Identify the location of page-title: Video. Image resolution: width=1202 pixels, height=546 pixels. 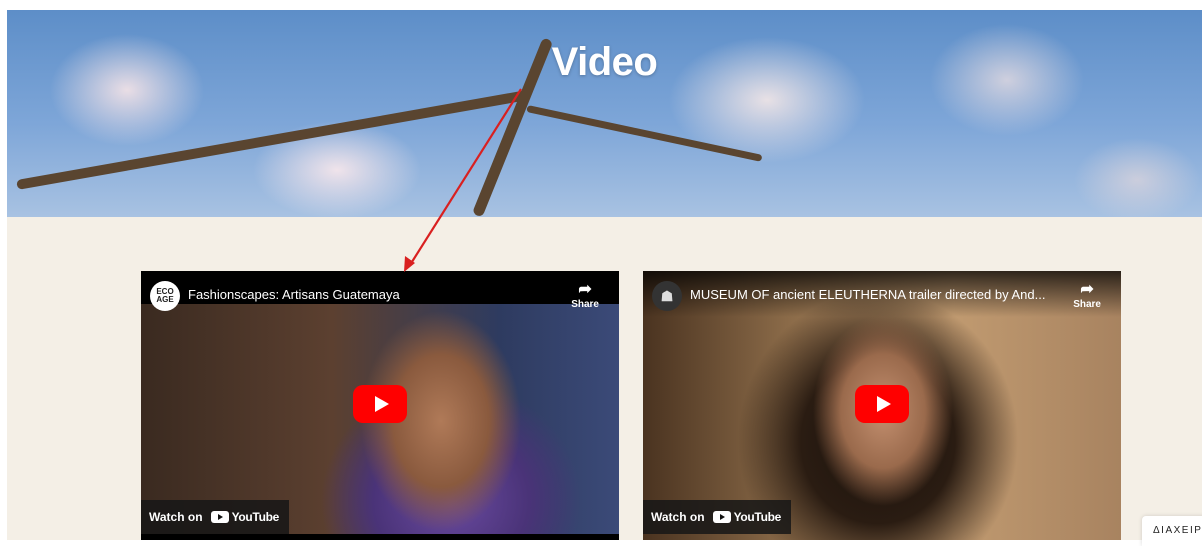
(604, 62).